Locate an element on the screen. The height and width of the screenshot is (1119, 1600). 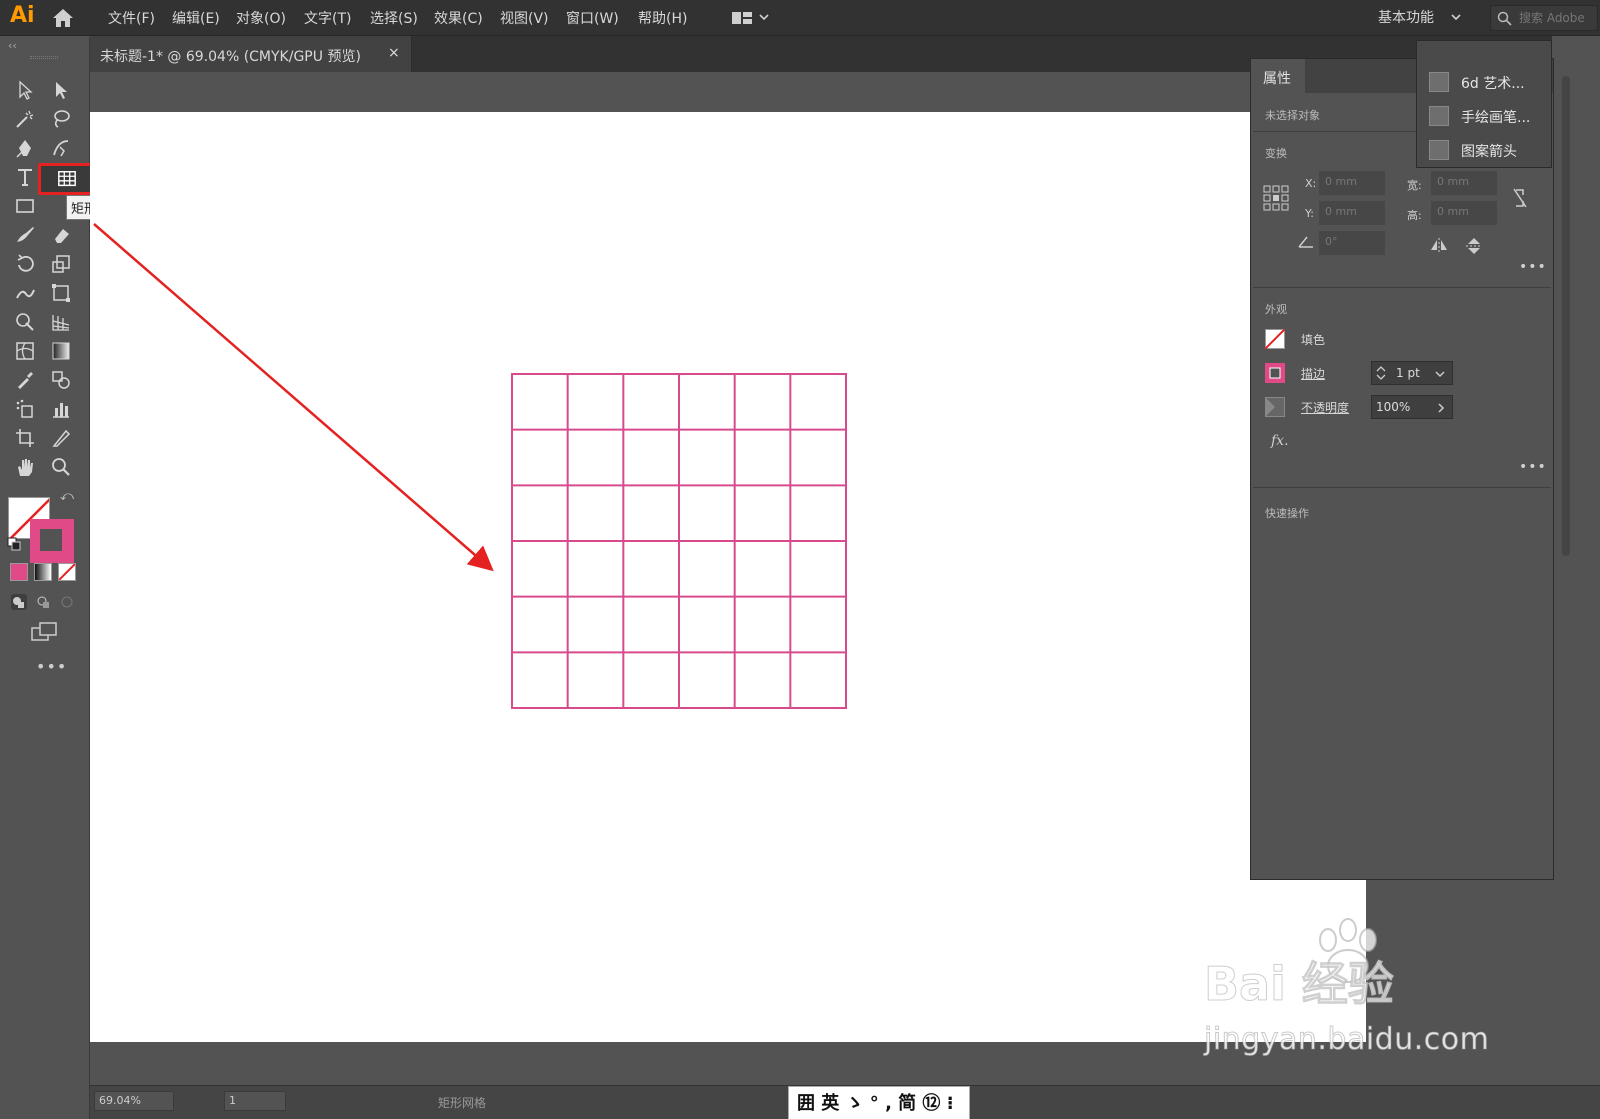
collapse-toolbar-button: ‹‹ is located at coordinates (12, 45).